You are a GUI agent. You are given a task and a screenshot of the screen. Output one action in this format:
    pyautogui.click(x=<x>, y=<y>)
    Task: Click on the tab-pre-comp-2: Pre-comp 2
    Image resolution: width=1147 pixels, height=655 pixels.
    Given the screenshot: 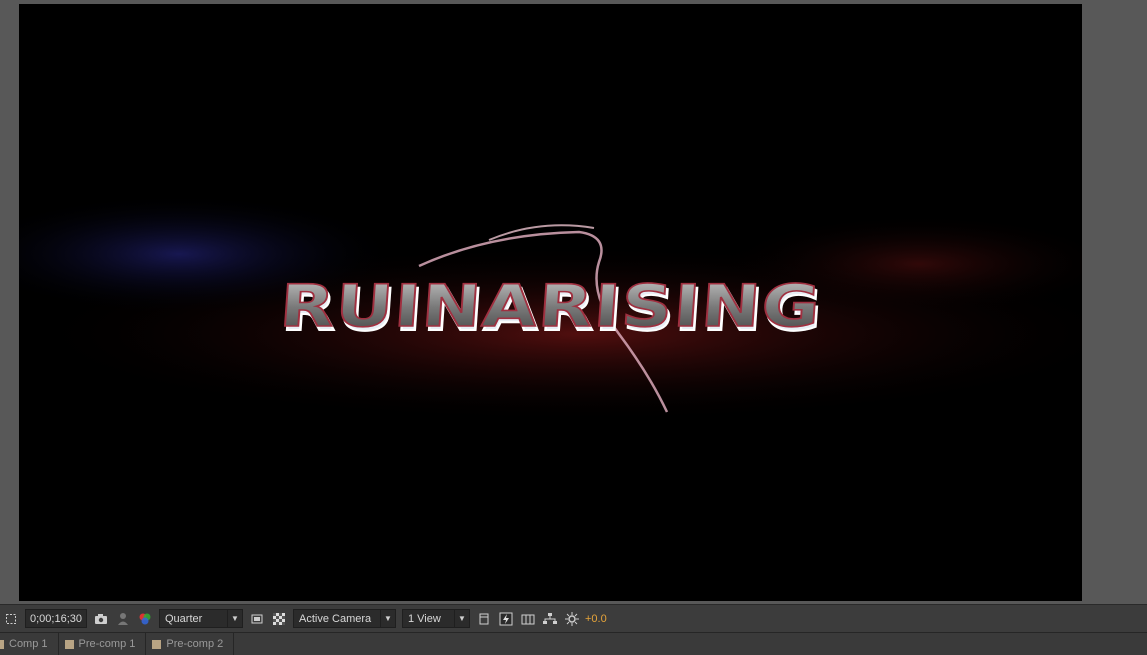 What is the action you would take?
    pyautogui.click(x=190, y=644)
    